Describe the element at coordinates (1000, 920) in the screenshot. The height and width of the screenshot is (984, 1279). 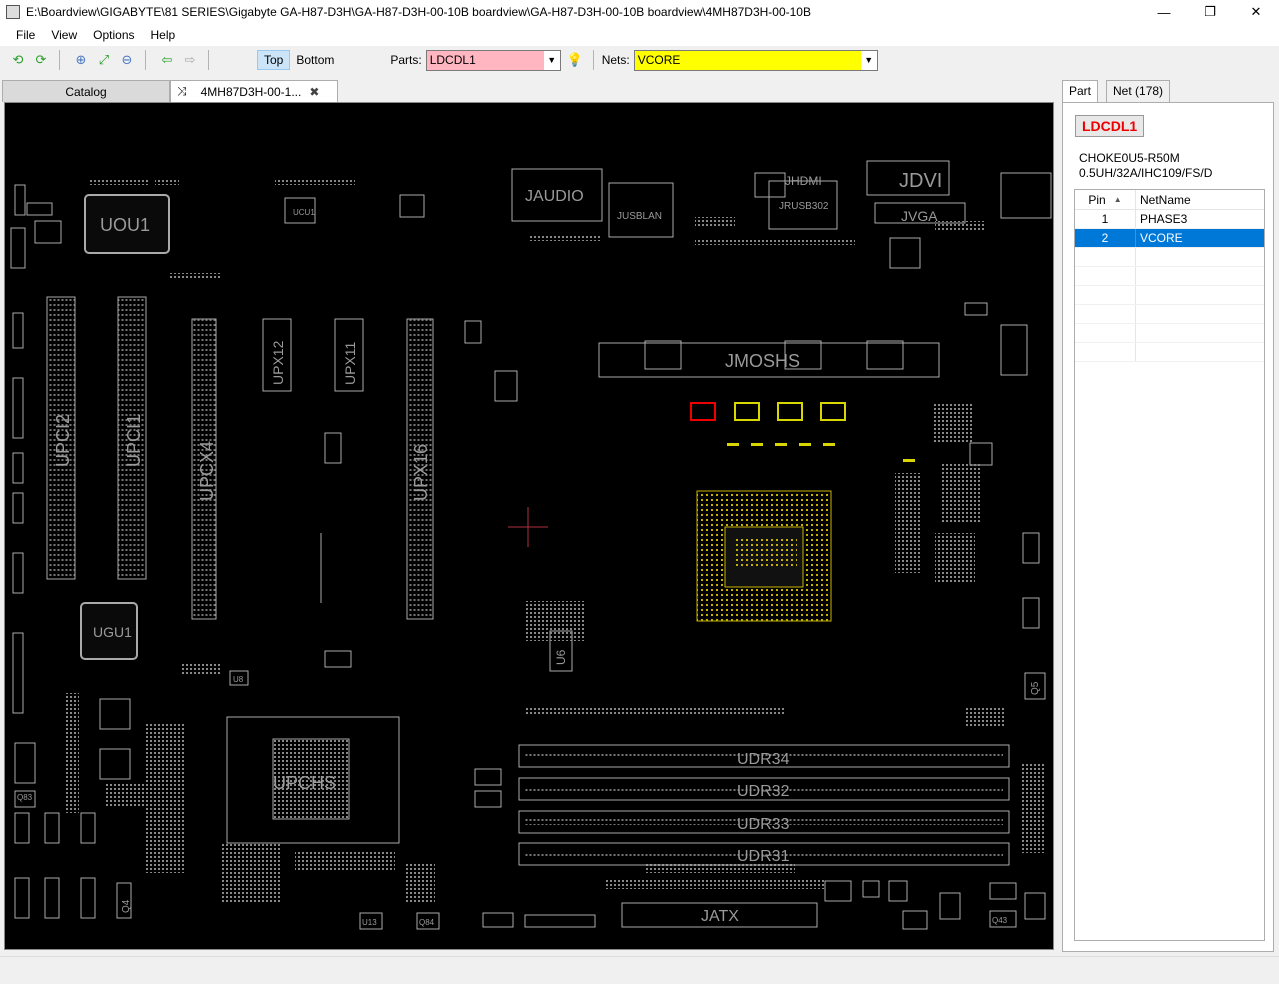
I see `label-q43: Q43` at that location.